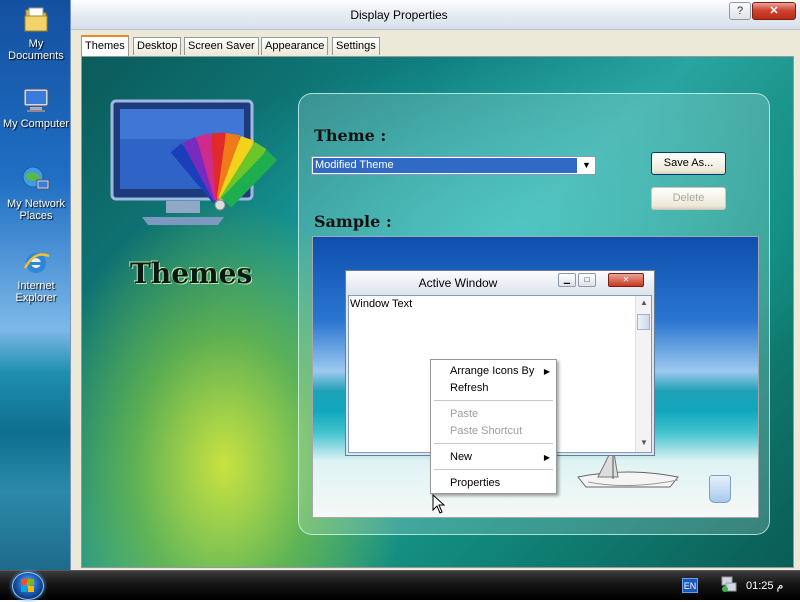 The image size is (800, 602). Describe the element at coordinates (295, 46) in the screenshot. I see `tab-appearance: Appearance` at that location.